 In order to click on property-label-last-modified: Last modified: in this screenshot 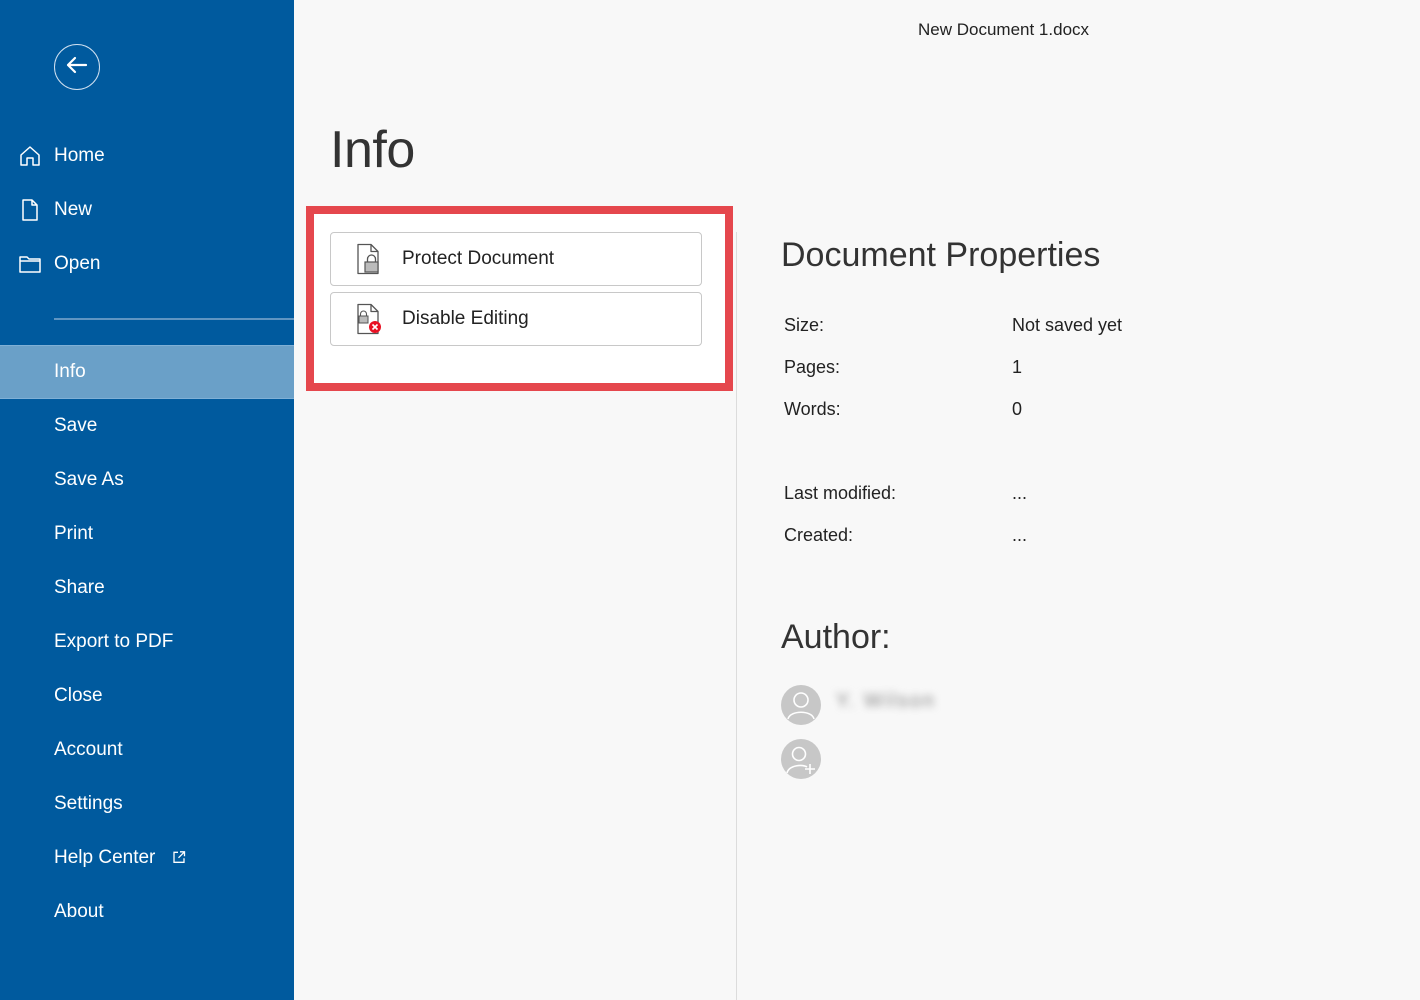, I will do `click(840, 493)`.